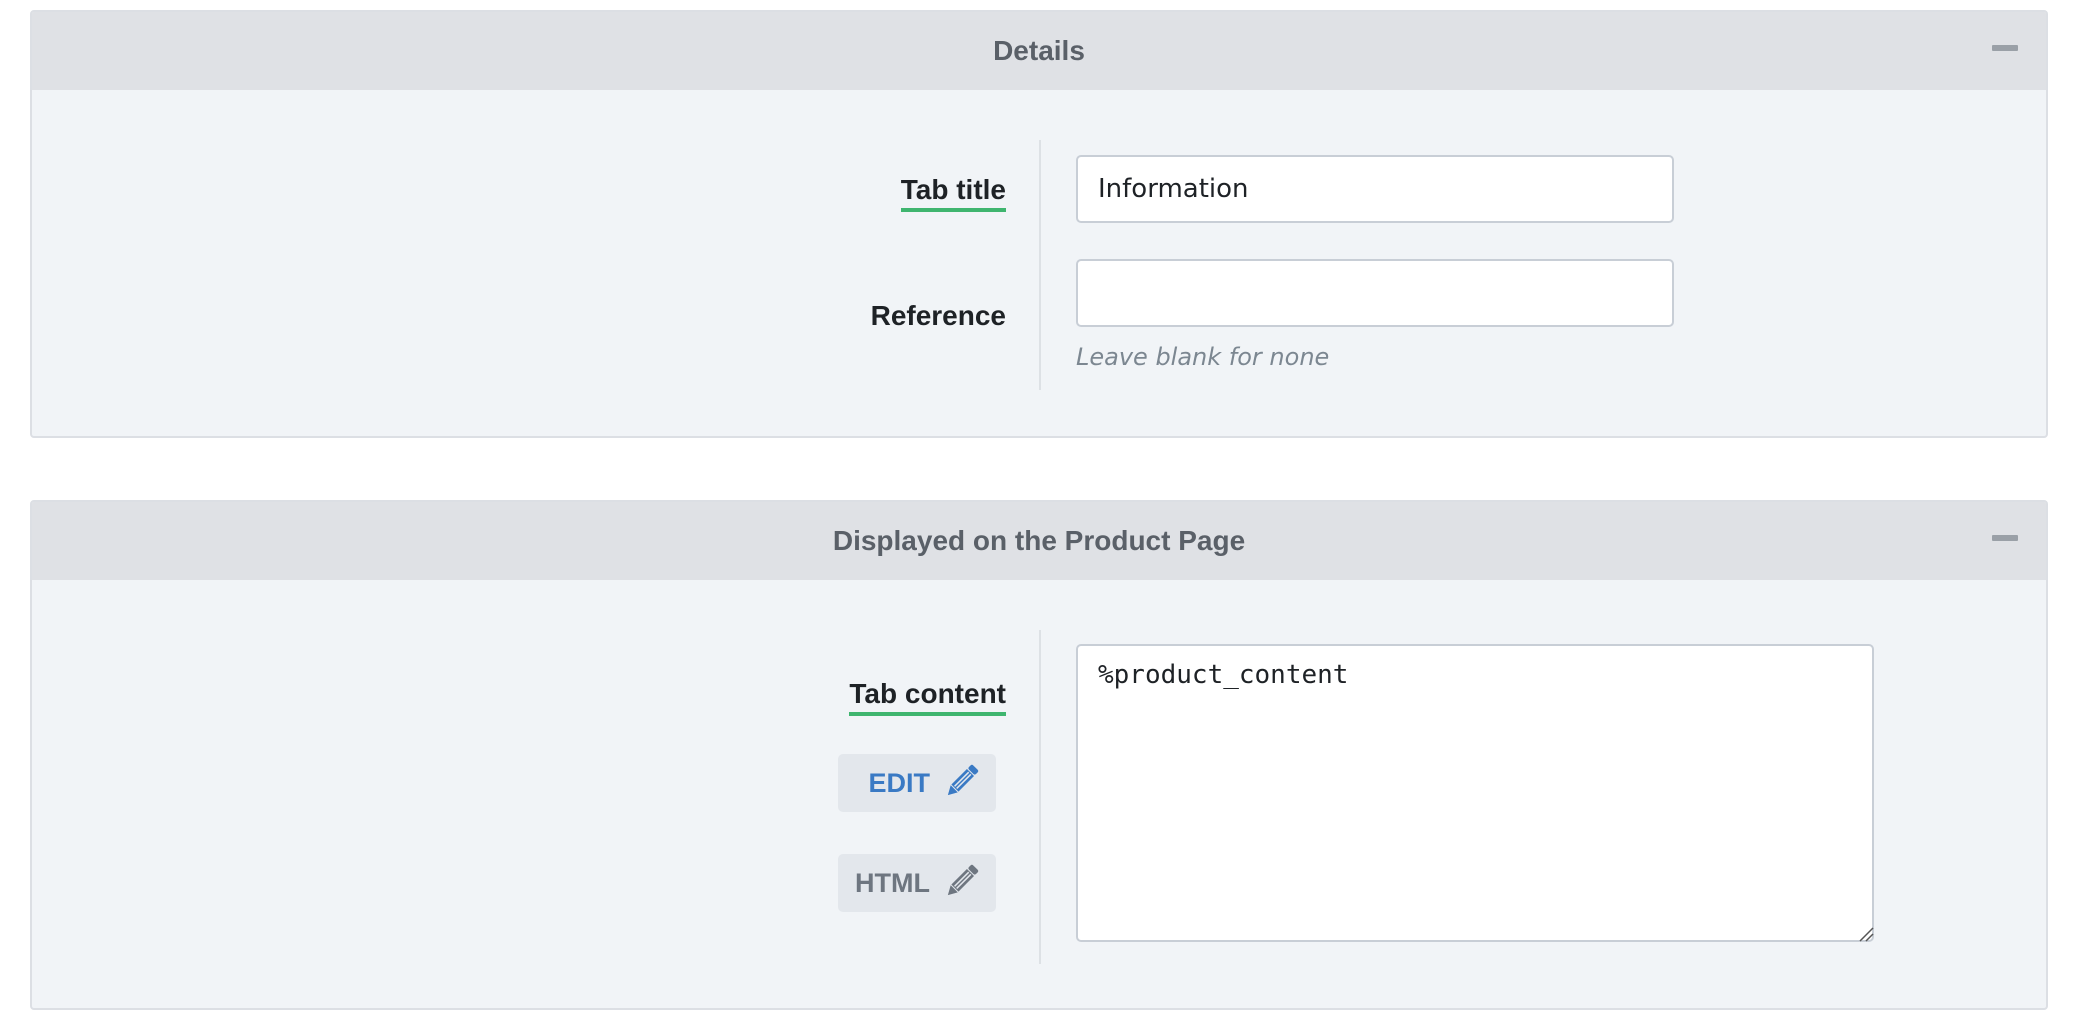 The width and height of the screenshot is (2094, 1016). I want to click on tab-title-input, so click(1375, 189).